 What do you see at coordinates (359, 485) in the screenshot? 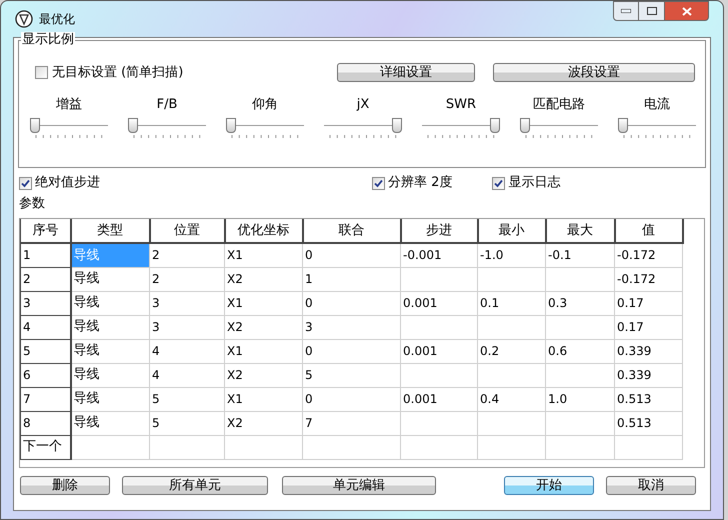
I see `button: 单元编辑` at bounding box center [359, 485].